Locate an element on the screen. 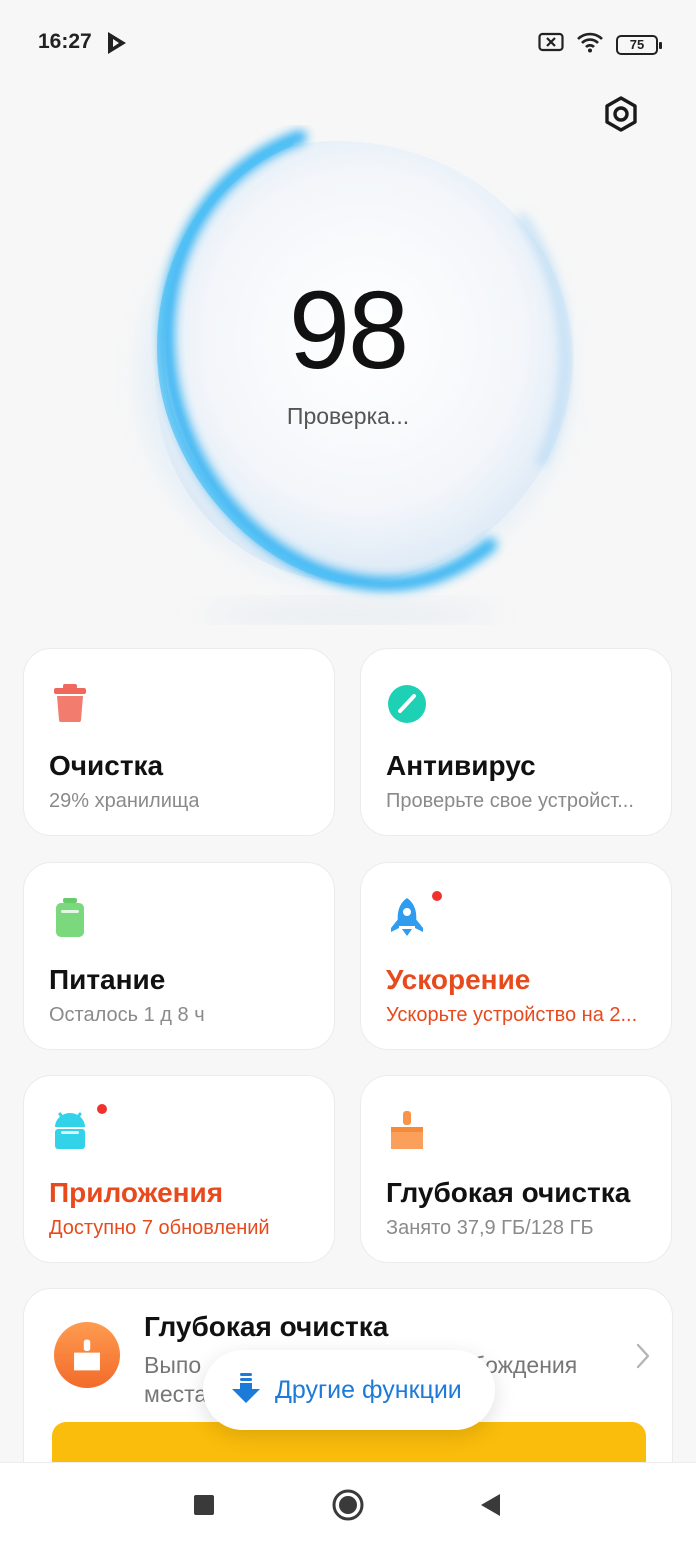 The height and width of the screenshot is (1546, 696). card-title: Глубокая очистка is located at coordinates (508, 1192).